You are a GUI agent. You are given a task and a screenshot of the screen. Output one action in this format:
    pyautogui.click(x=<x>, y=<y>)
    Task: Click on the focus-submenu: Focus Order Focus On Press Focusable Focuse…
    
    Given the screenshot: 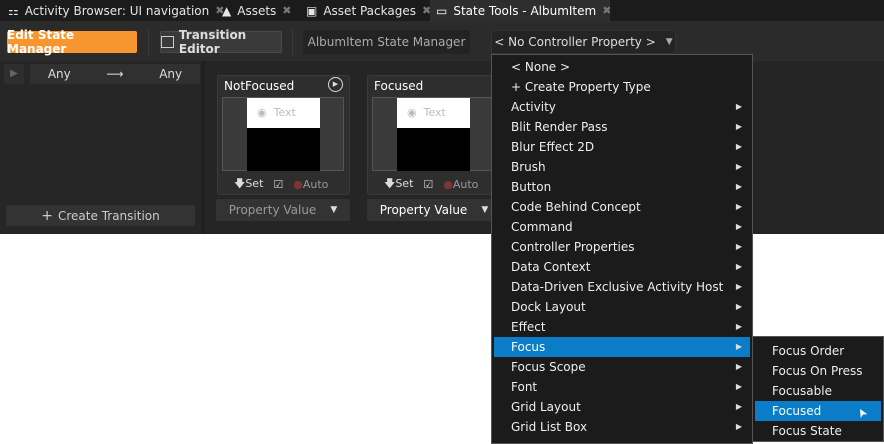 What is the action you would take?
    pyautogui.click(x=818, y=389)
    